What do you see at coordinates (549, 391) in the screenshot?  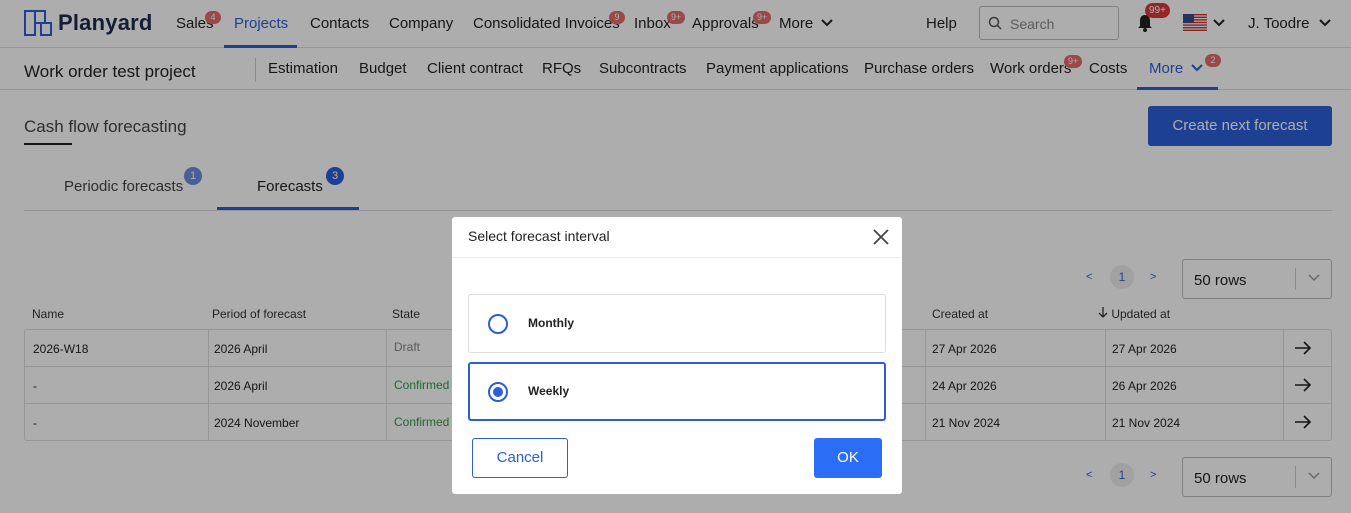 I see `option-weekly-label: Weekly` at bounding box center [549, 391].